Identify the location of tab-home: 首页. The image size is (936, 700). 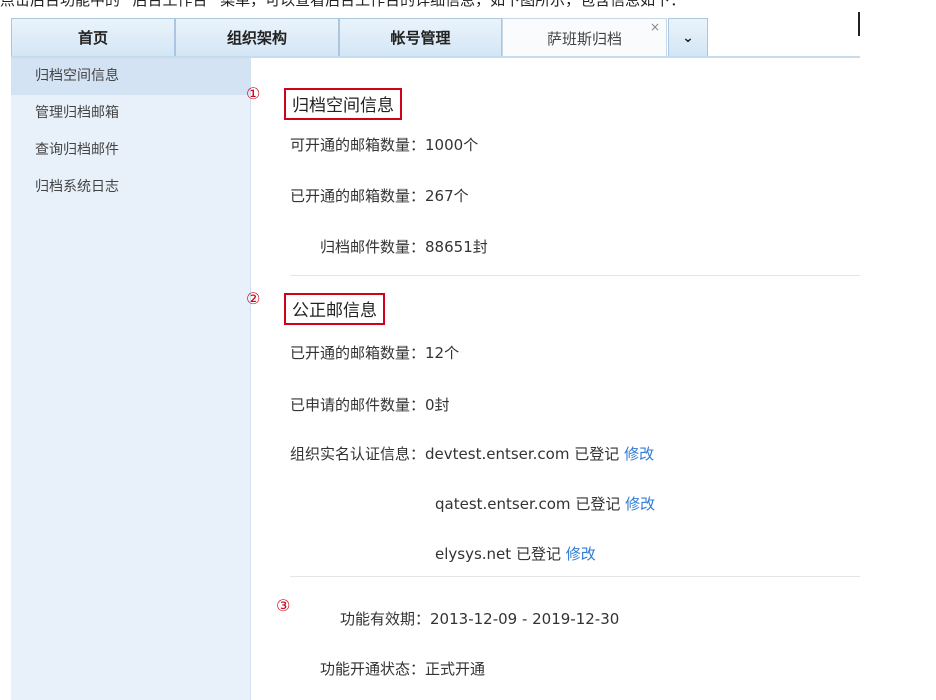
(93, 37).